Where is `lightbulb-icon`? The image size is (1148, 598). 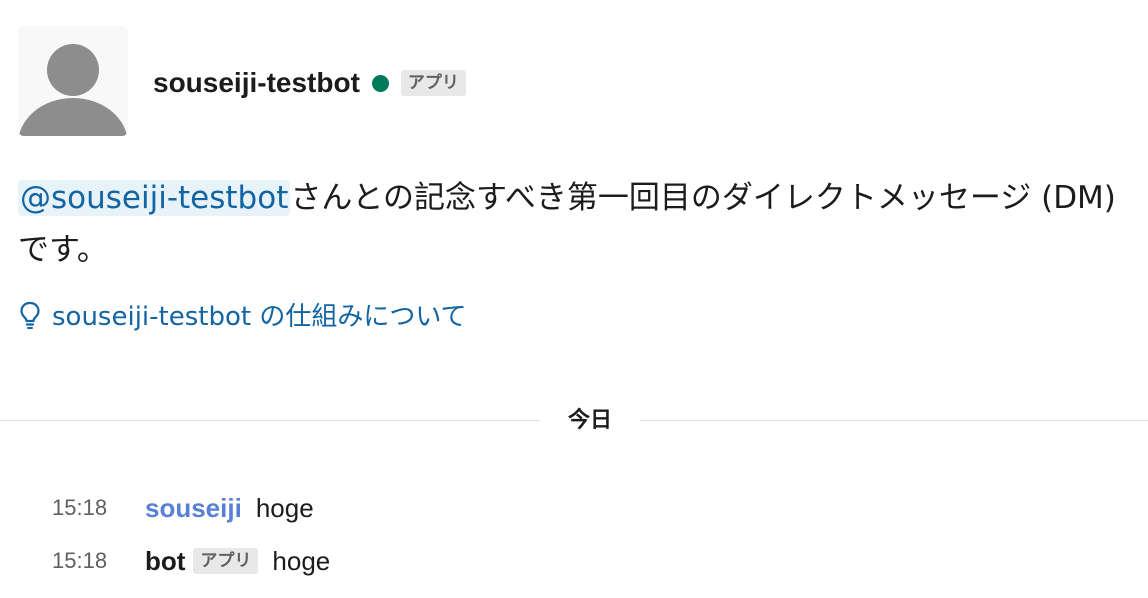
lightbulb-icon is located at coordinates (30, 315).